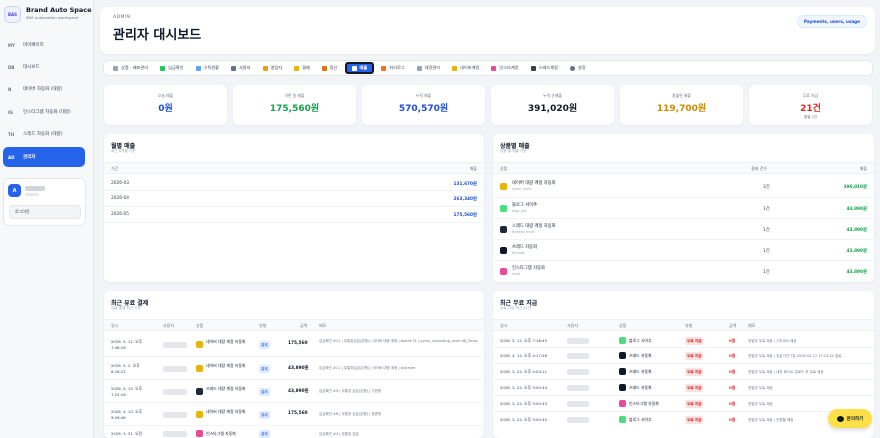 This screenshot has height=438, width=880. I want to click on threads-icon: TH, so click(11, 134).